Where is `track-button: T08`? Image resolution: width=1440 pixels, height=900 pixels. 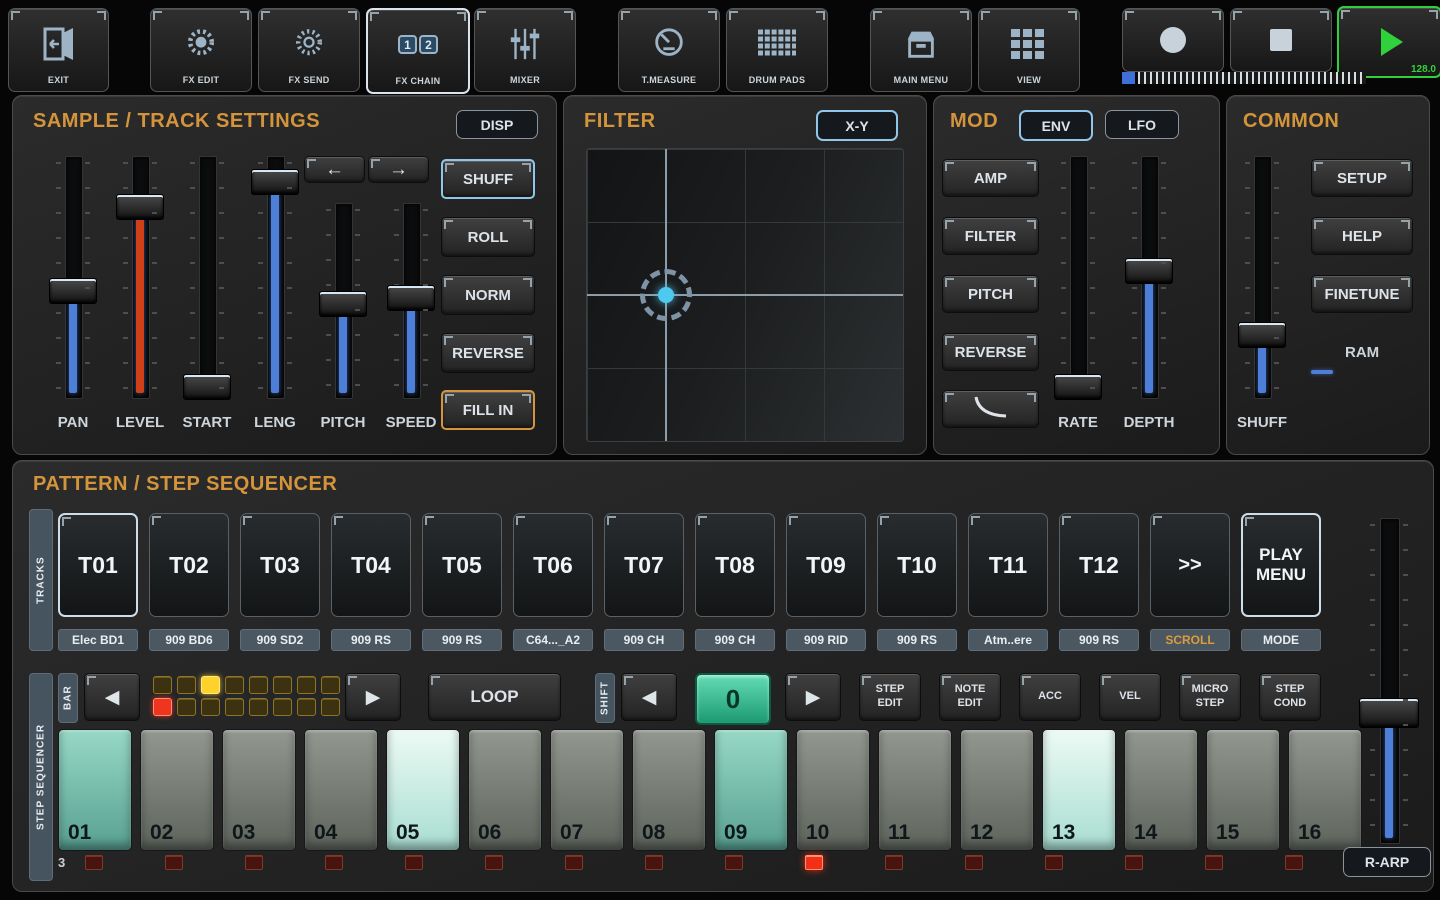
track-button: T08 is located at coordinates (735, 565).